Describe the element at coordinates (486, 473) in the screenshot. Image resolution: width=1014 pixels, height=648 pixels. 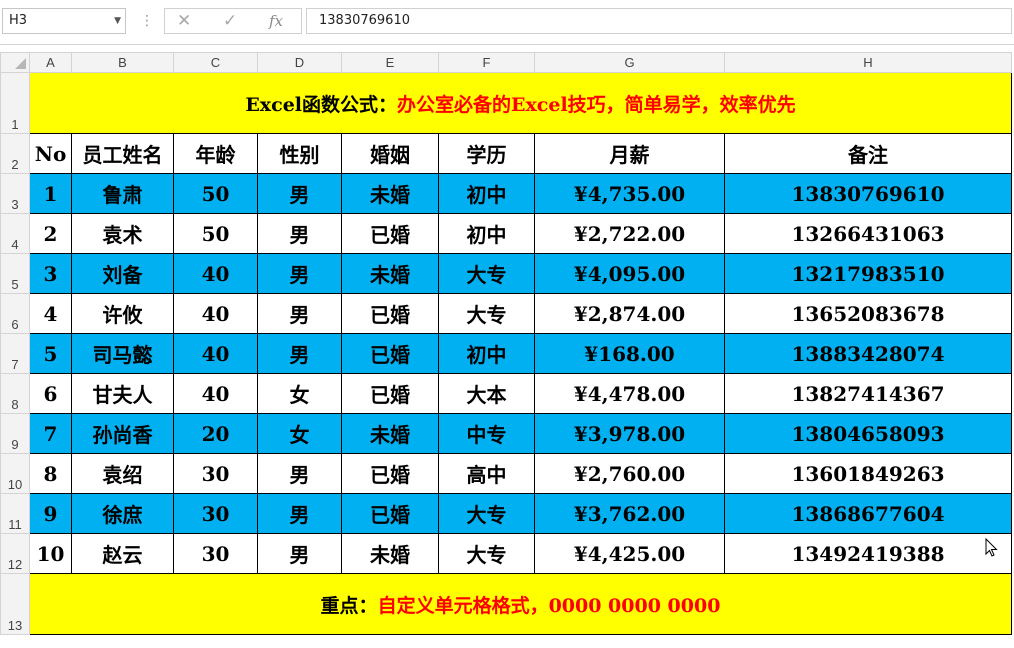
I see `cell-education: 高中` at that location.